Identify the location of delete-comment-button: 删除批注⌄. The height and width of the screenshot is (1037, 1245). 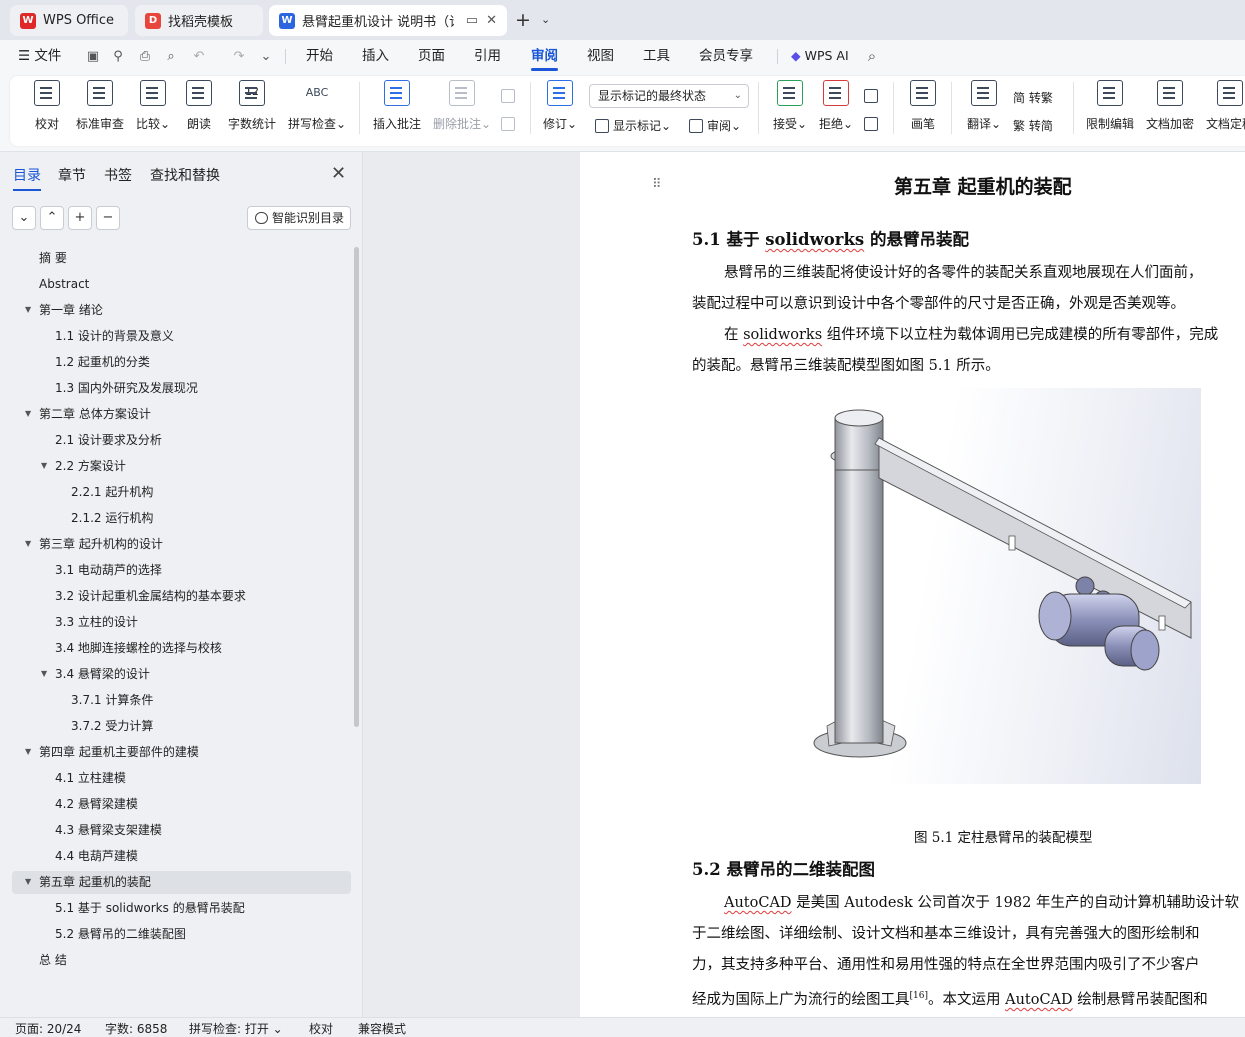
(462, 106).